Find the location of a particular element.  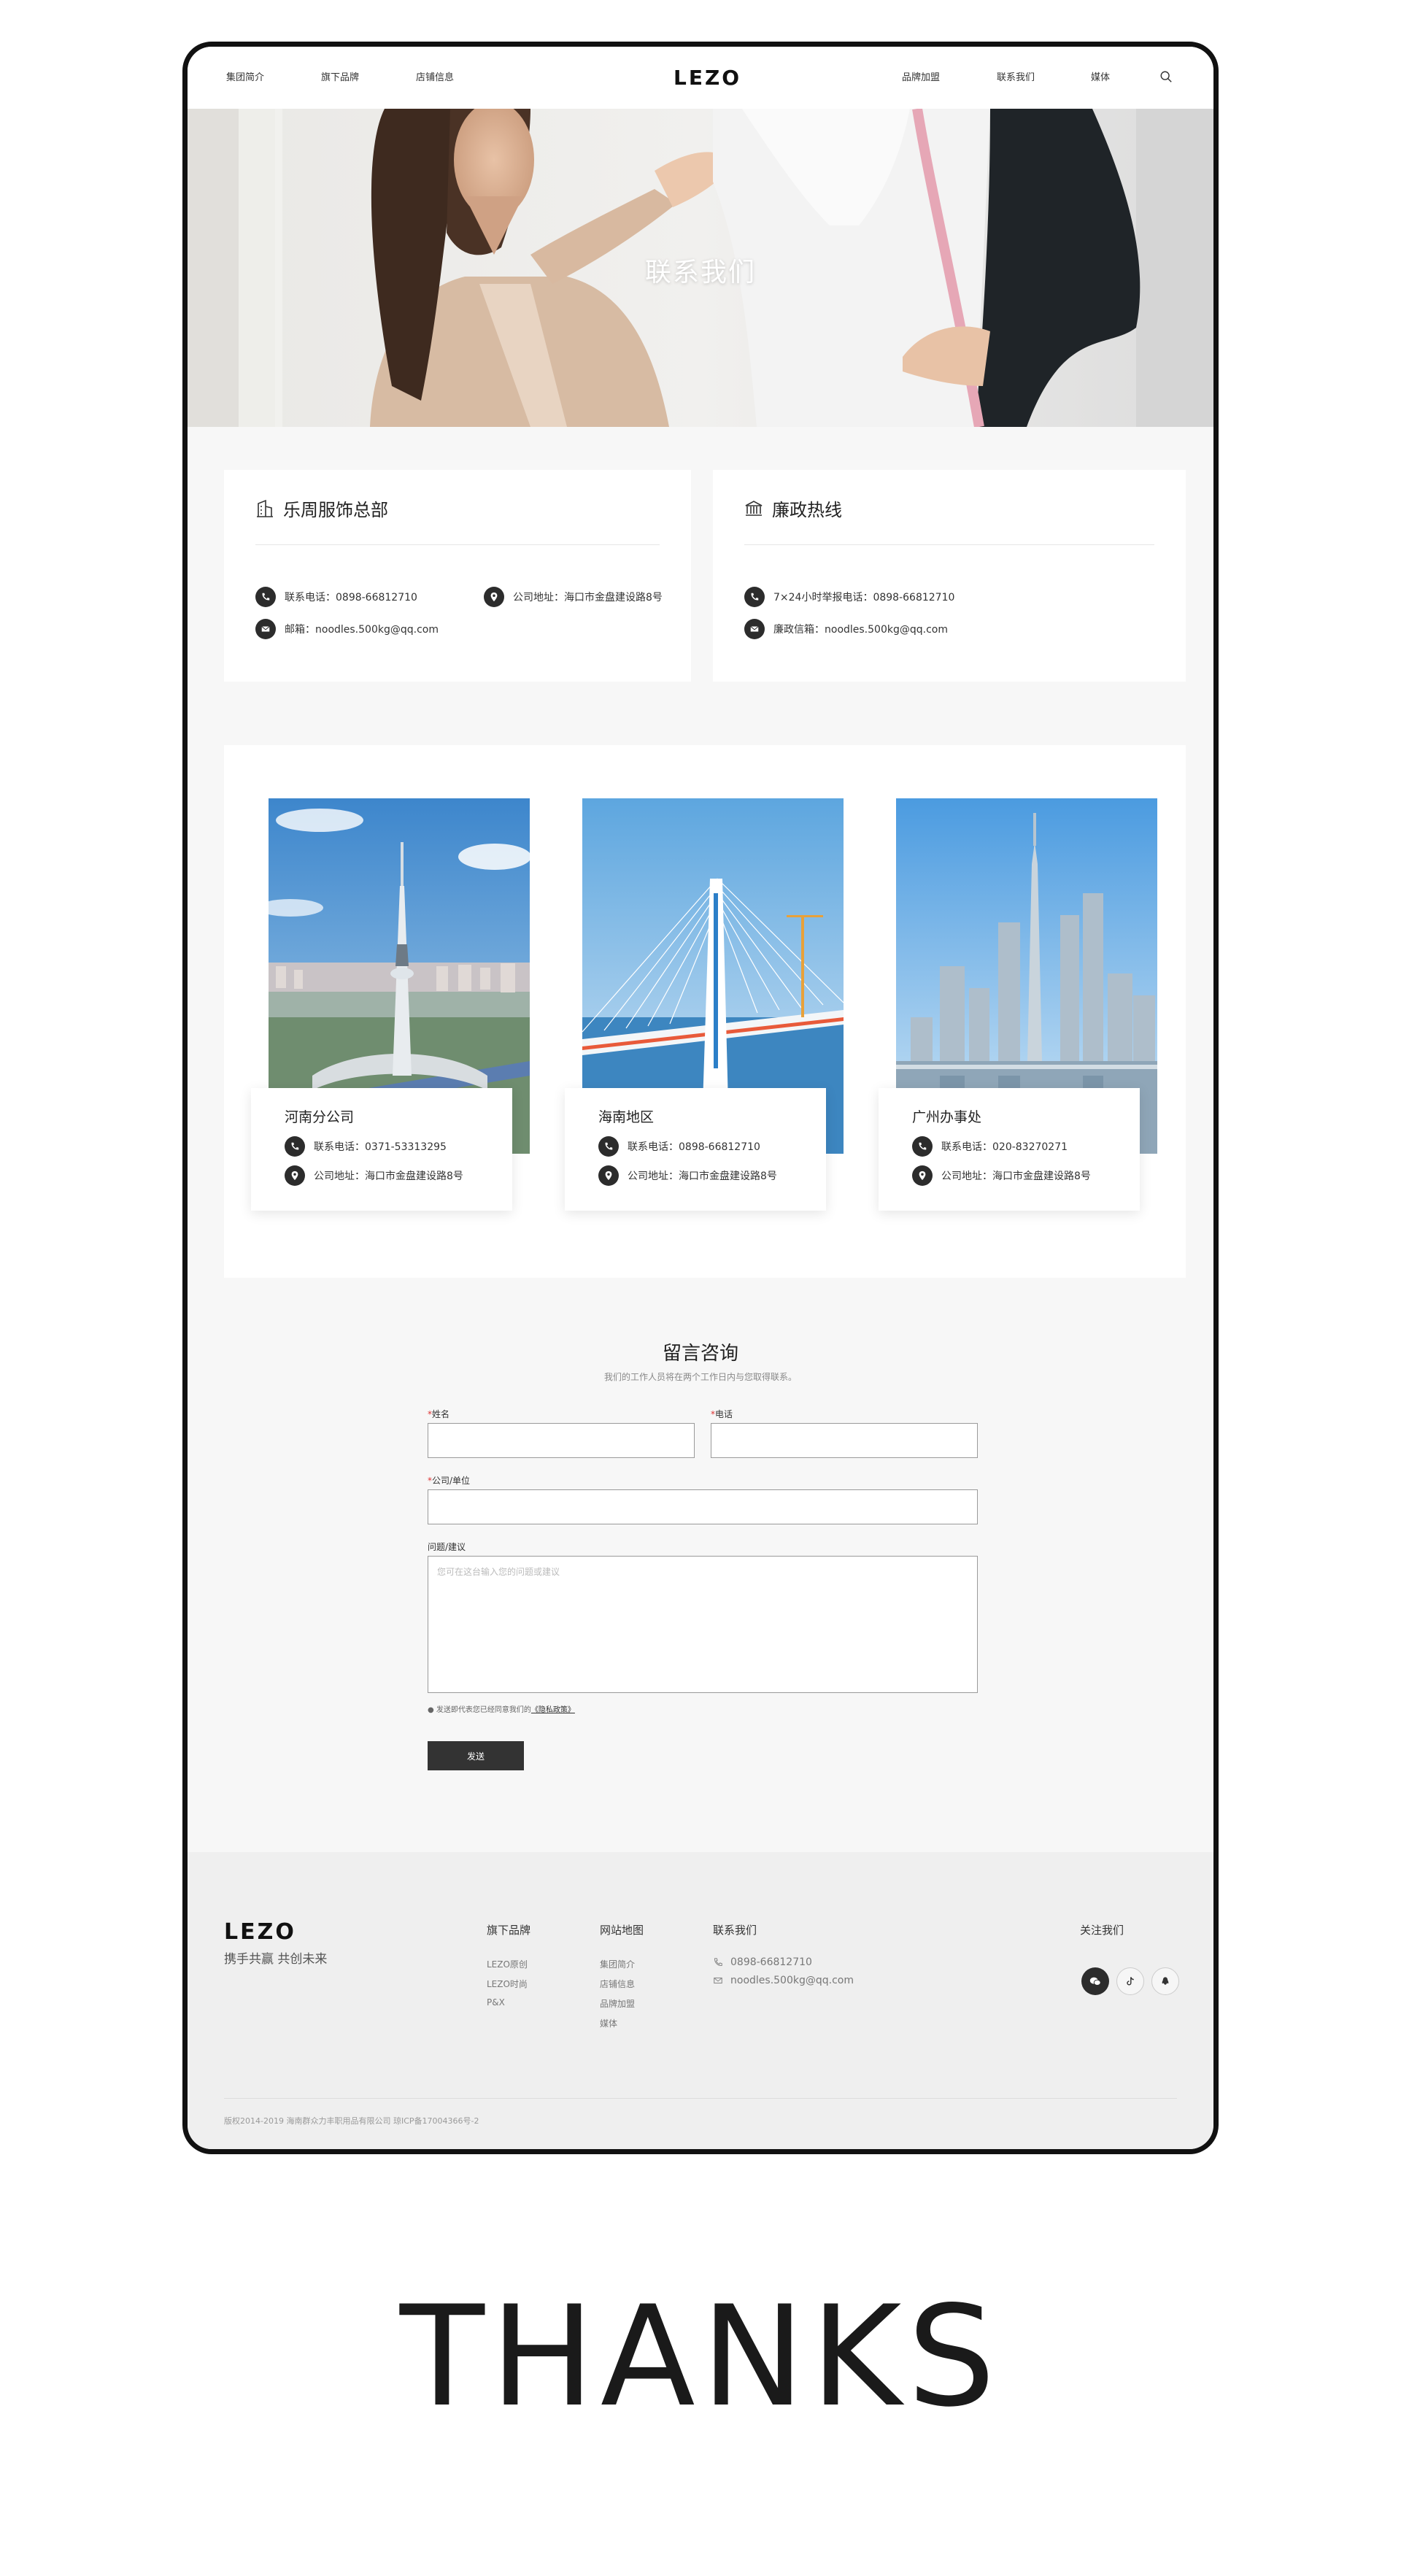

office-phone: 联系电话：020-83270271 is located at coordinates (990, 1146).